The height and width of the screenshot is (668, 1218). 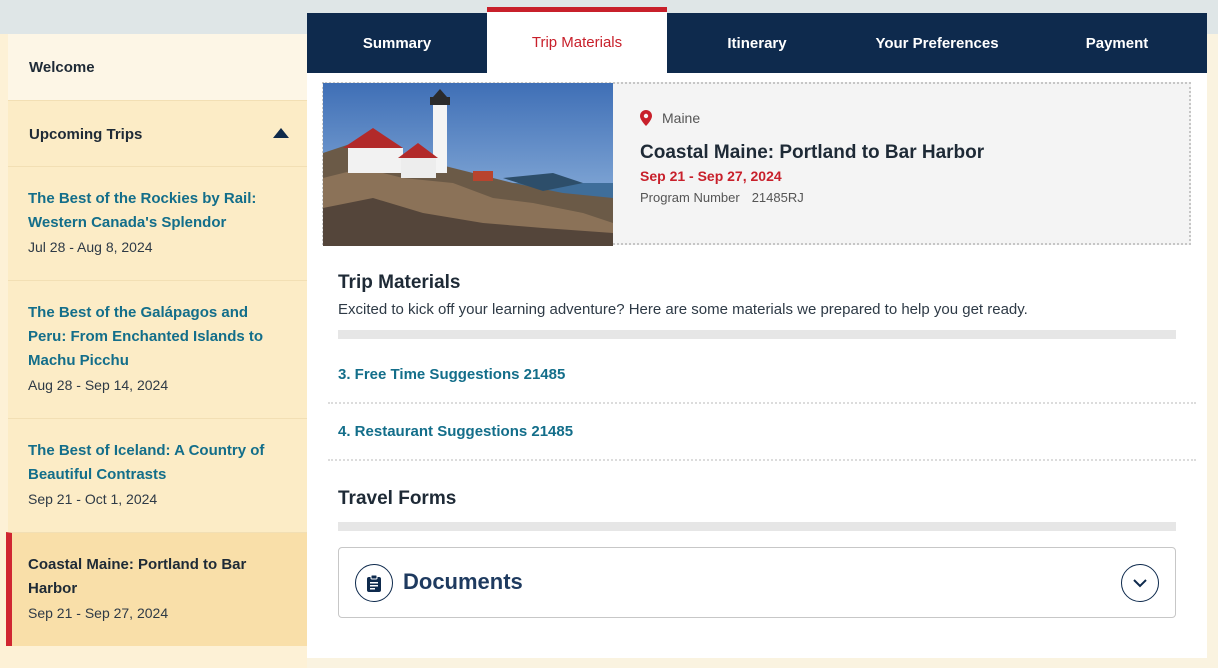 I want to click on tab-payment: Payment, so click(x=1117, y=43).